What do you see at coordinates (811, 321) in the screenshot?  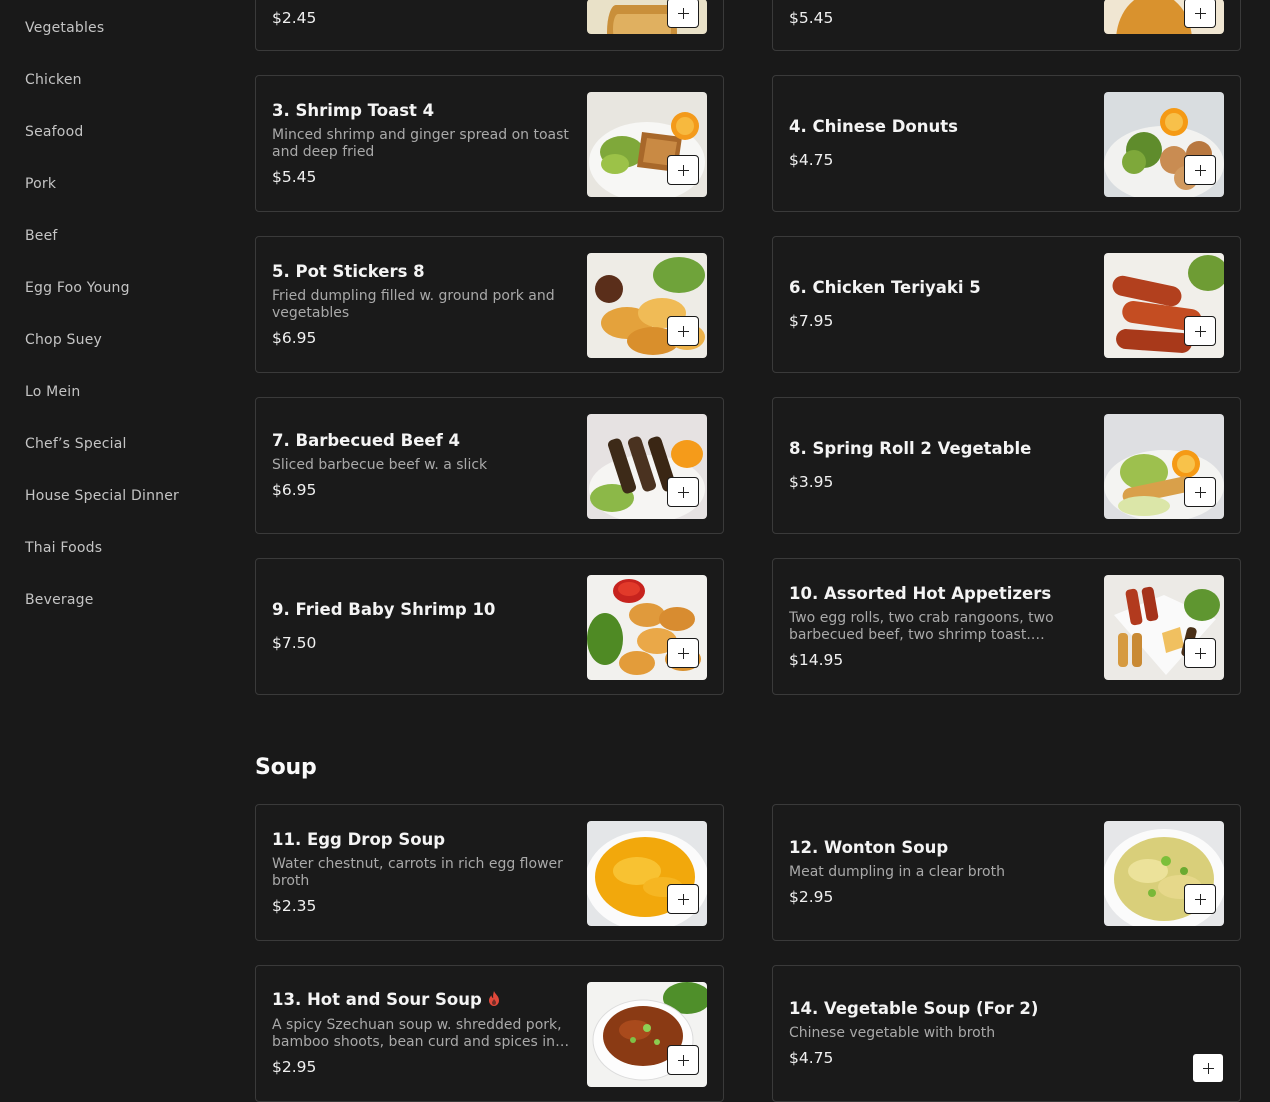 I see `item-price: $7.95` at bounding box center [811, 321].